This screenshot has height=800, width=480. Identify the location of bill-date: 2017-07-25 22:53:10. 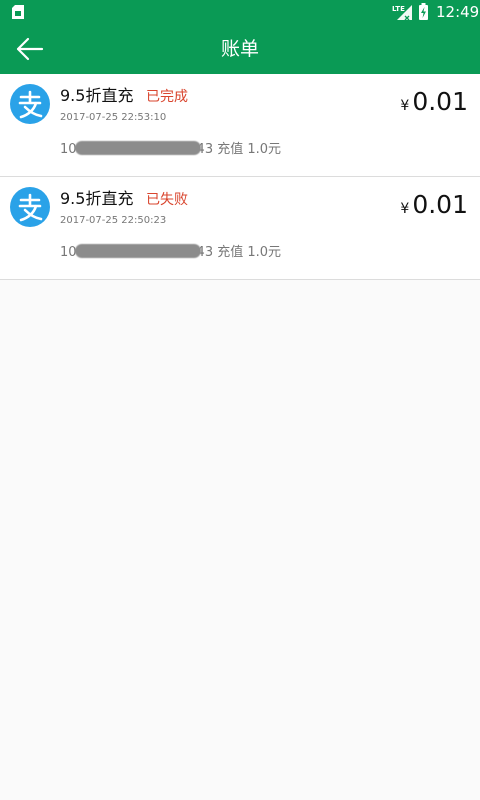
(113, 117).